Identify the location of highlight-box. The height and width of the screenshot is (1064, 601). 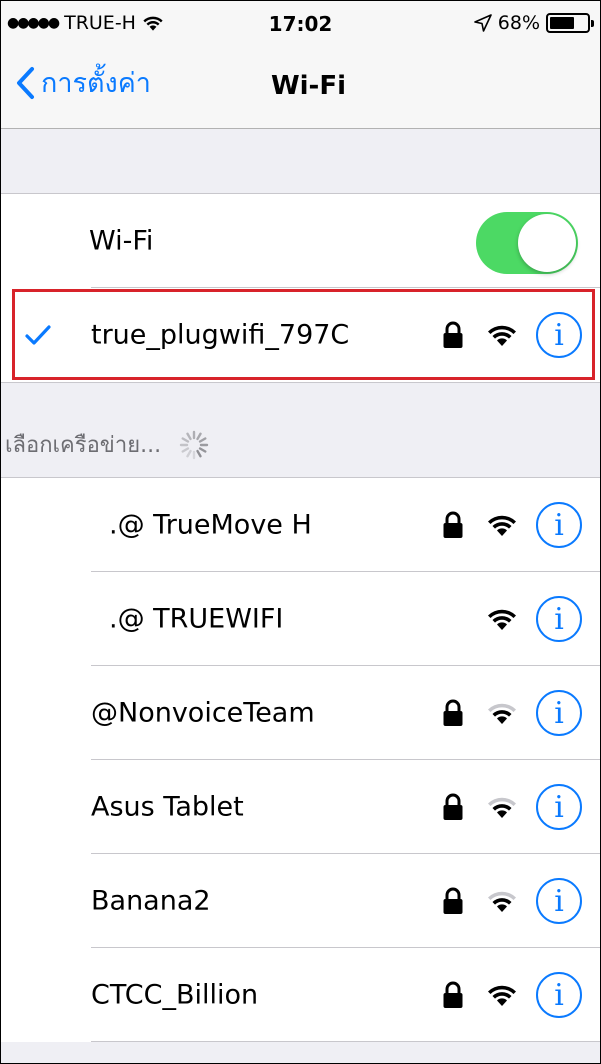
(303, 334).